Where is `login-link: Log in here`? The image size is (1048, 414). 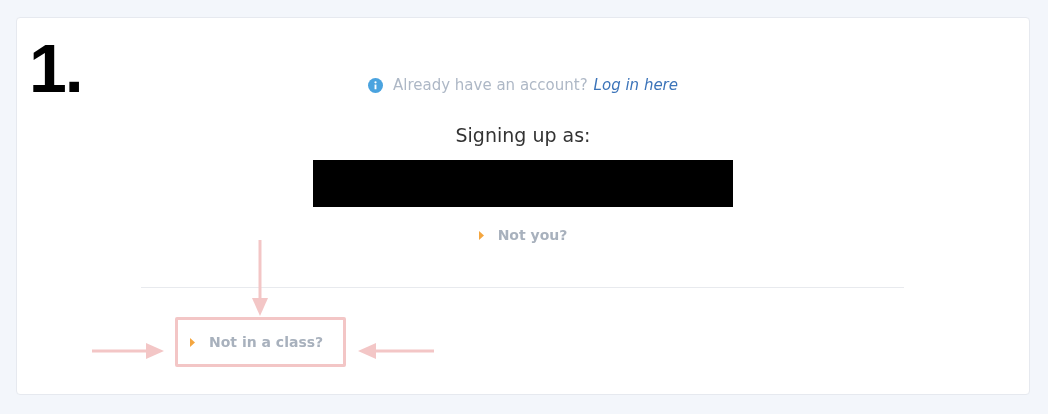
login-link: Log in here is located at coordinates (635, 85).